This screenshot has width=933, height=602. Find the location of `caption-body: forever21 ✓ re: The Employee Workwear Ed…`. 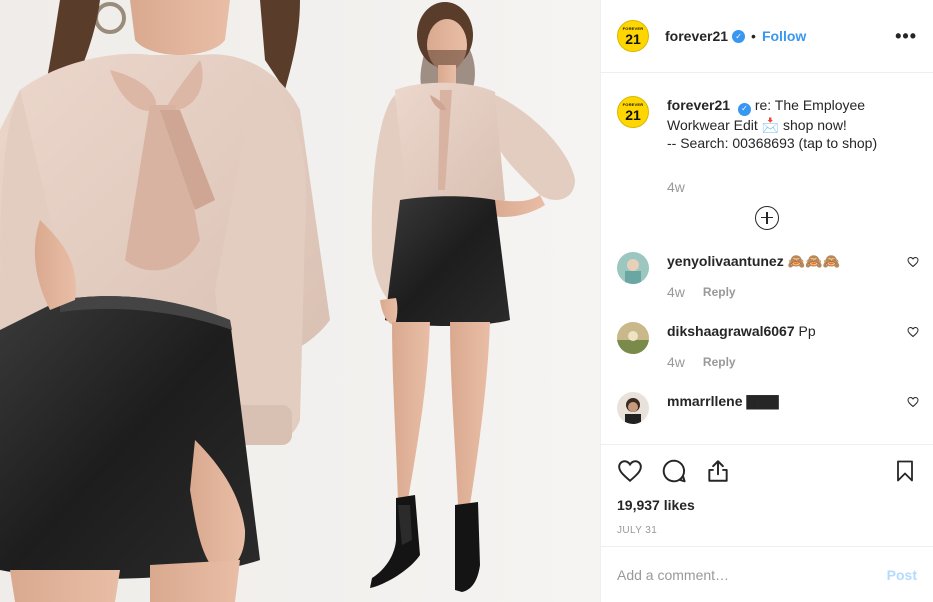

caption-body: forever21 ✓ re: The Employee Workwear Ed… is located at coordinates (789, 146).